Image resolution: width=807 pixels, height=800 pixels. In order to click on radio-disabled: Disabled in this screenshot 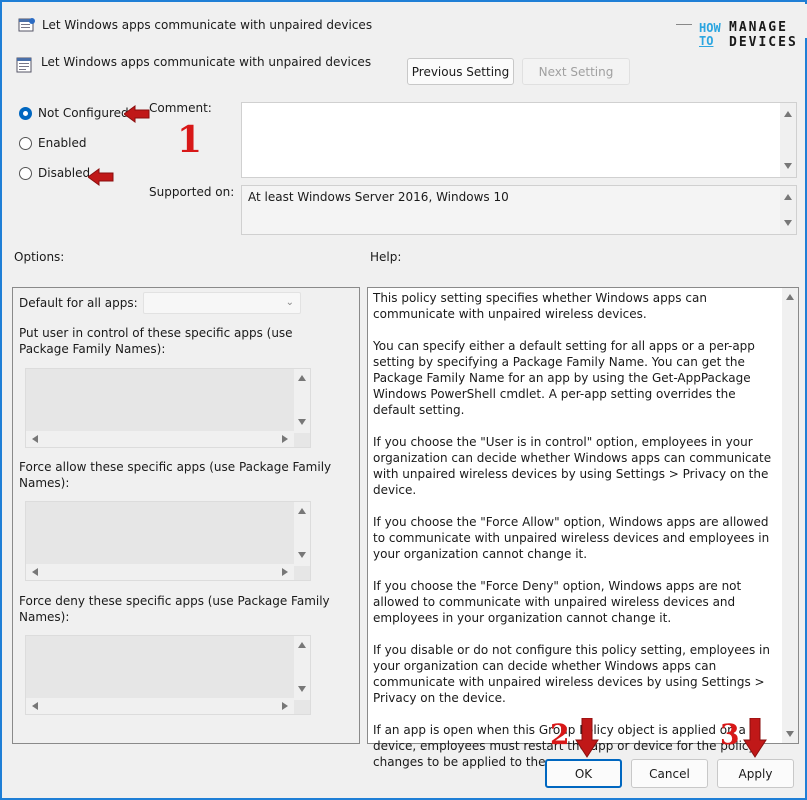, I will do `click(54, 173)`.